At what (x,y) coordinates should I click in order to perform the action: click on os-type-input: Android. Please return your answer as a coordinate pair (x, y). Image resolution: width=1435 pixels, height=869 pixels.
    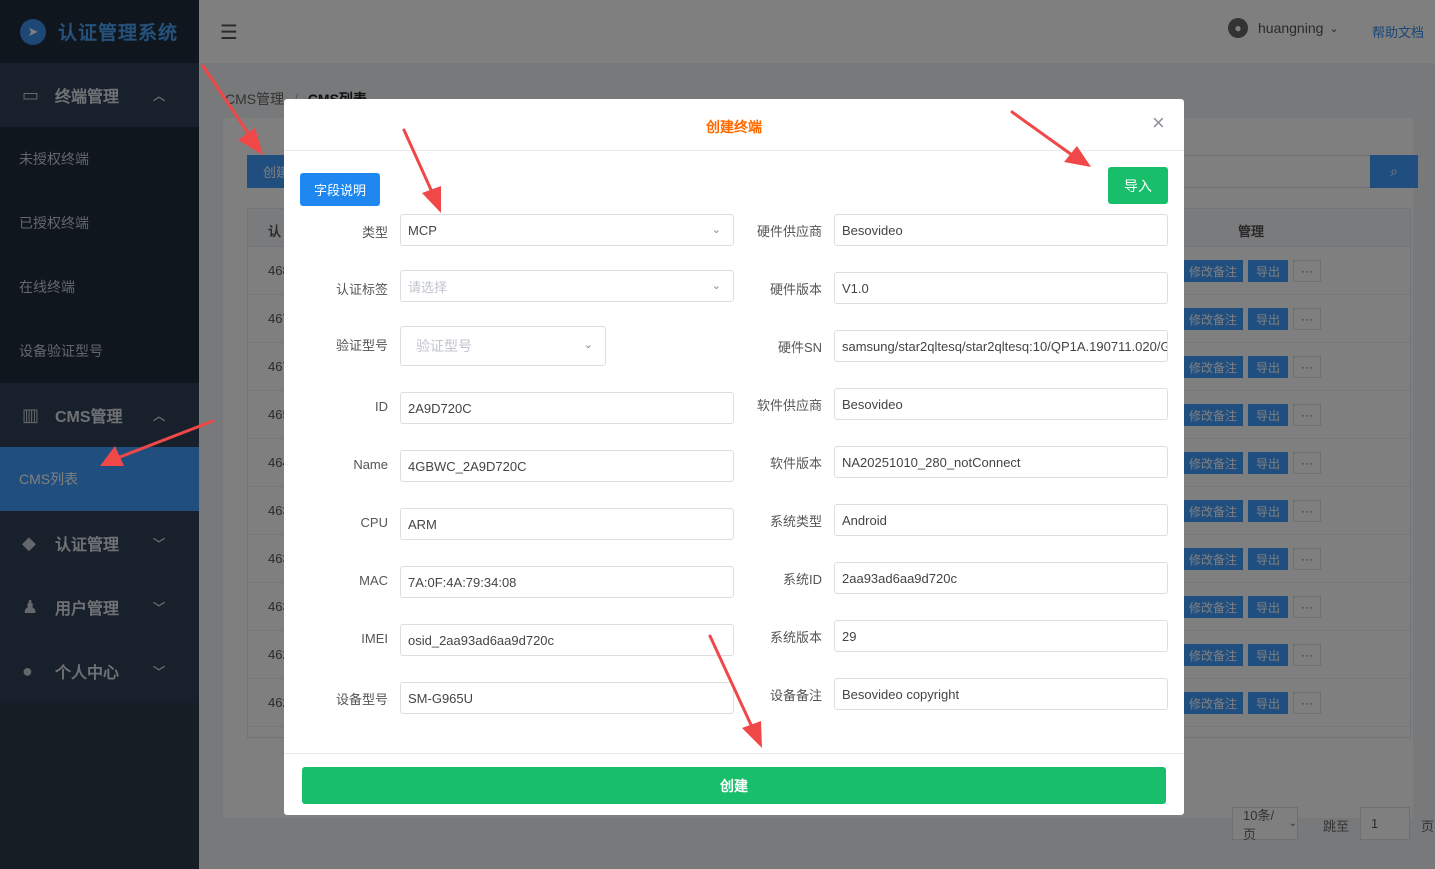
    Looking at the image, I should click on (1001, 520).